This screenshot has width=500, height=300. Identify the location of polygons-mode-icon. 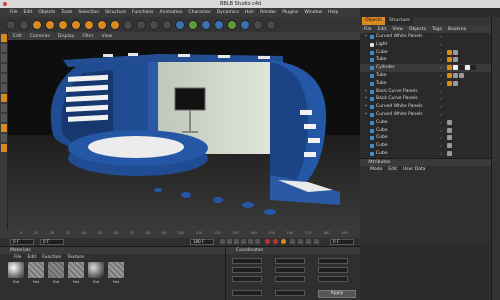
(4, 88).